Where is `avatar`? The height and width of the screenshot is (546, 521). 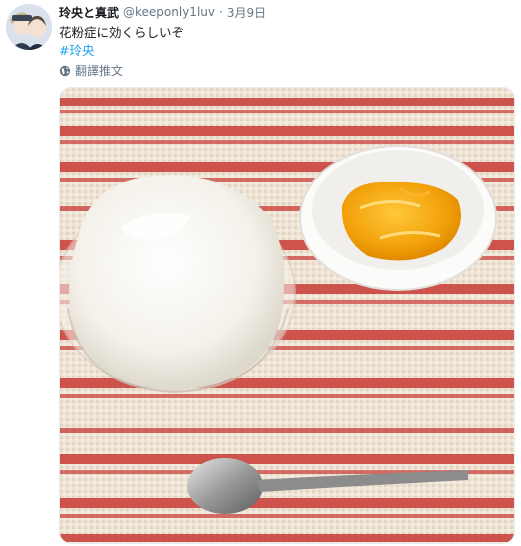 avatar is located at coordinates (29, 27).